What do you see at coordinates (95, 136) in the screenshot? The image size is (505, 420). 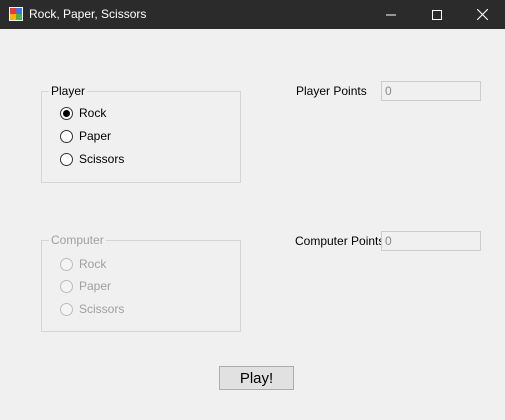 I see `player-paper-label: Paper` at bounding box center [95, 136].